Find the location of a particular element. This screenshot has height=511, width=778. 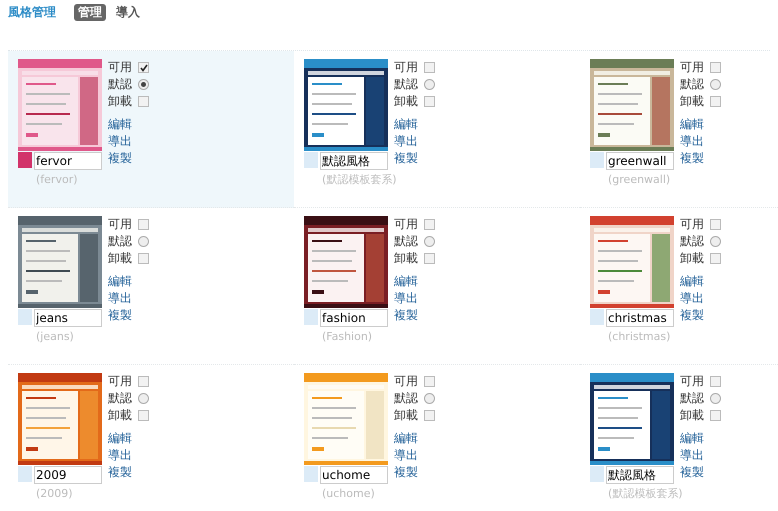

name-field: fashion is located at coordinates (354, 318).